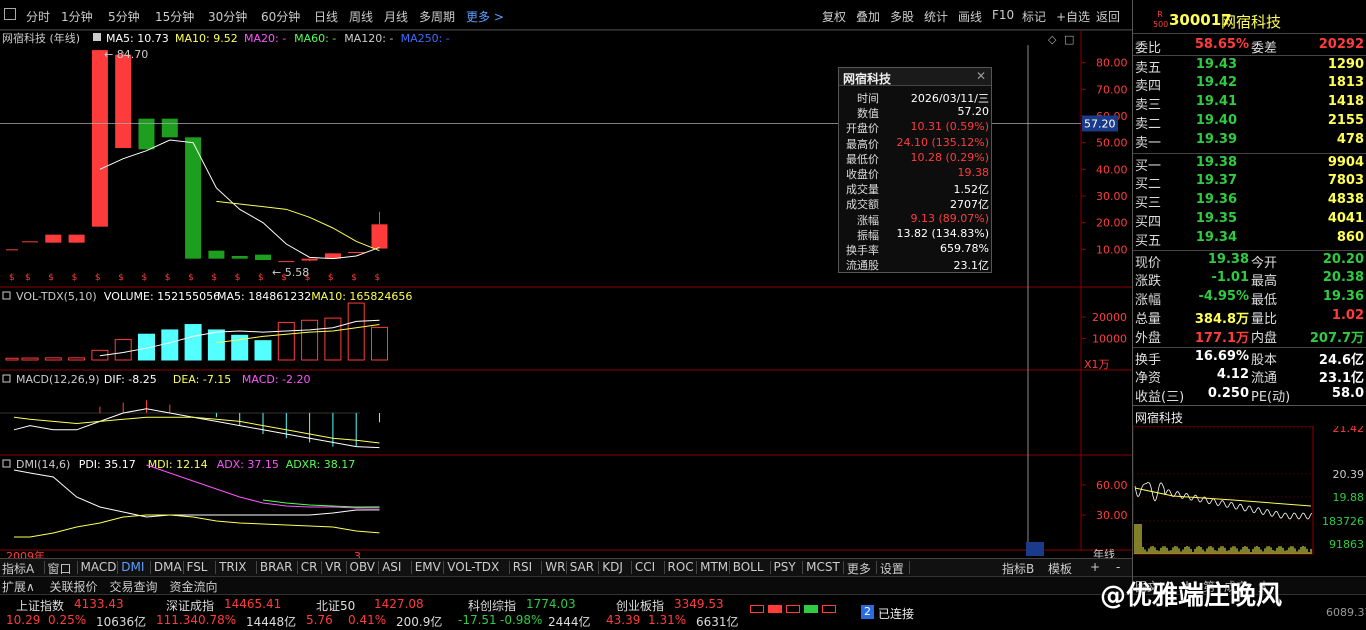 Image resolution: width=1366 pixels, height=630 pixels. I want to click on indicator-tab-3: DMI, so click(132, 567).